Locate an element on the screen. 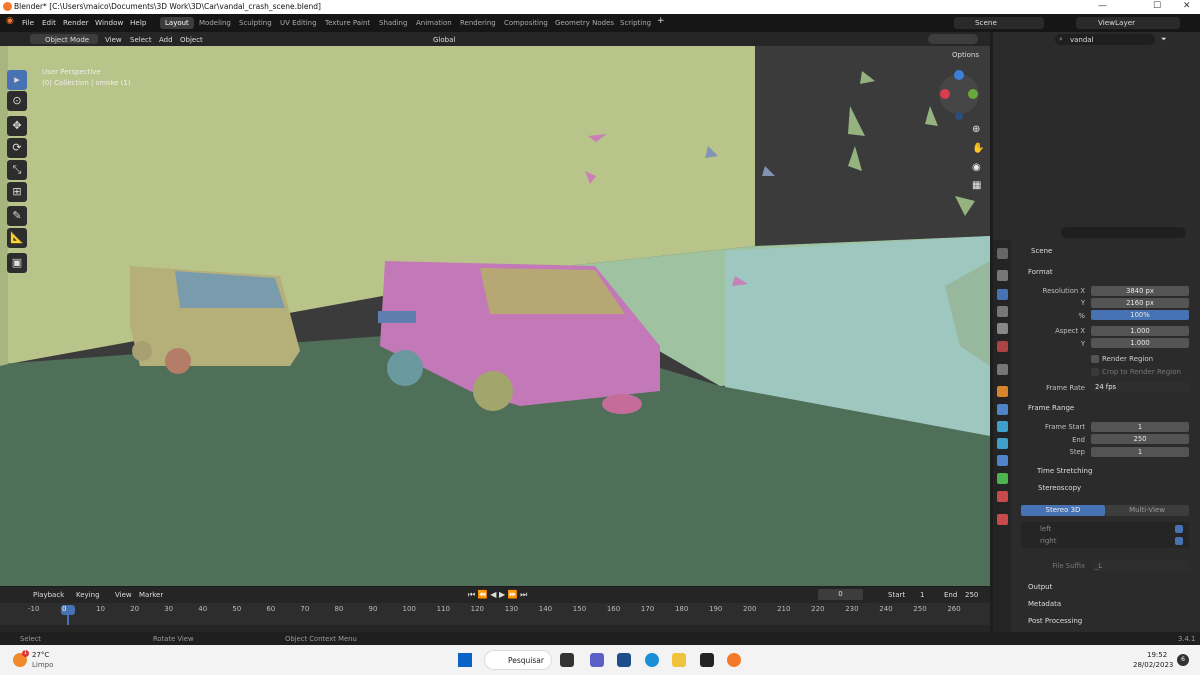 Image resolution: width=1200 pixels, height=675 pixels. collection-tab-icon is located at coordinates (1002, 369).